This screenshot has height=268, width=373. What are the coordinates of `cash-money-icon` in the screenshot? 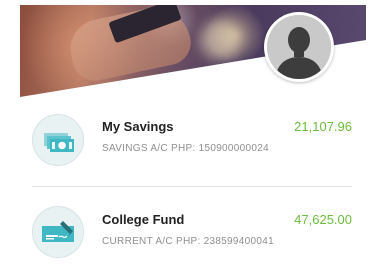 It's located at (59, 142).